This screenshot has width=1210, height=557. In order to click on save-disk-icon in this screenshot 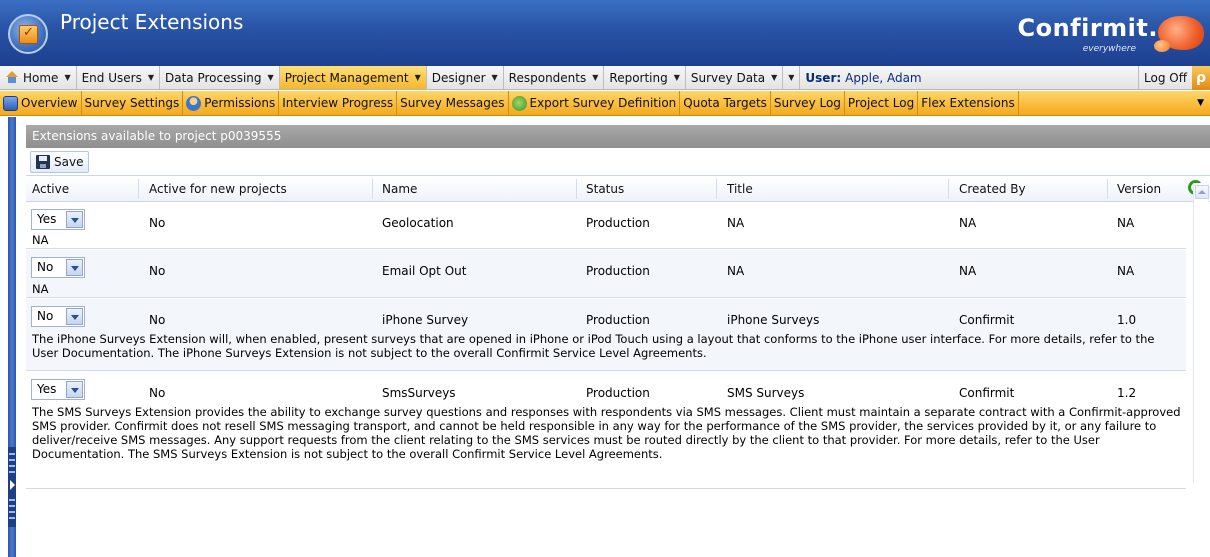, I will do `click(43, 161)`.